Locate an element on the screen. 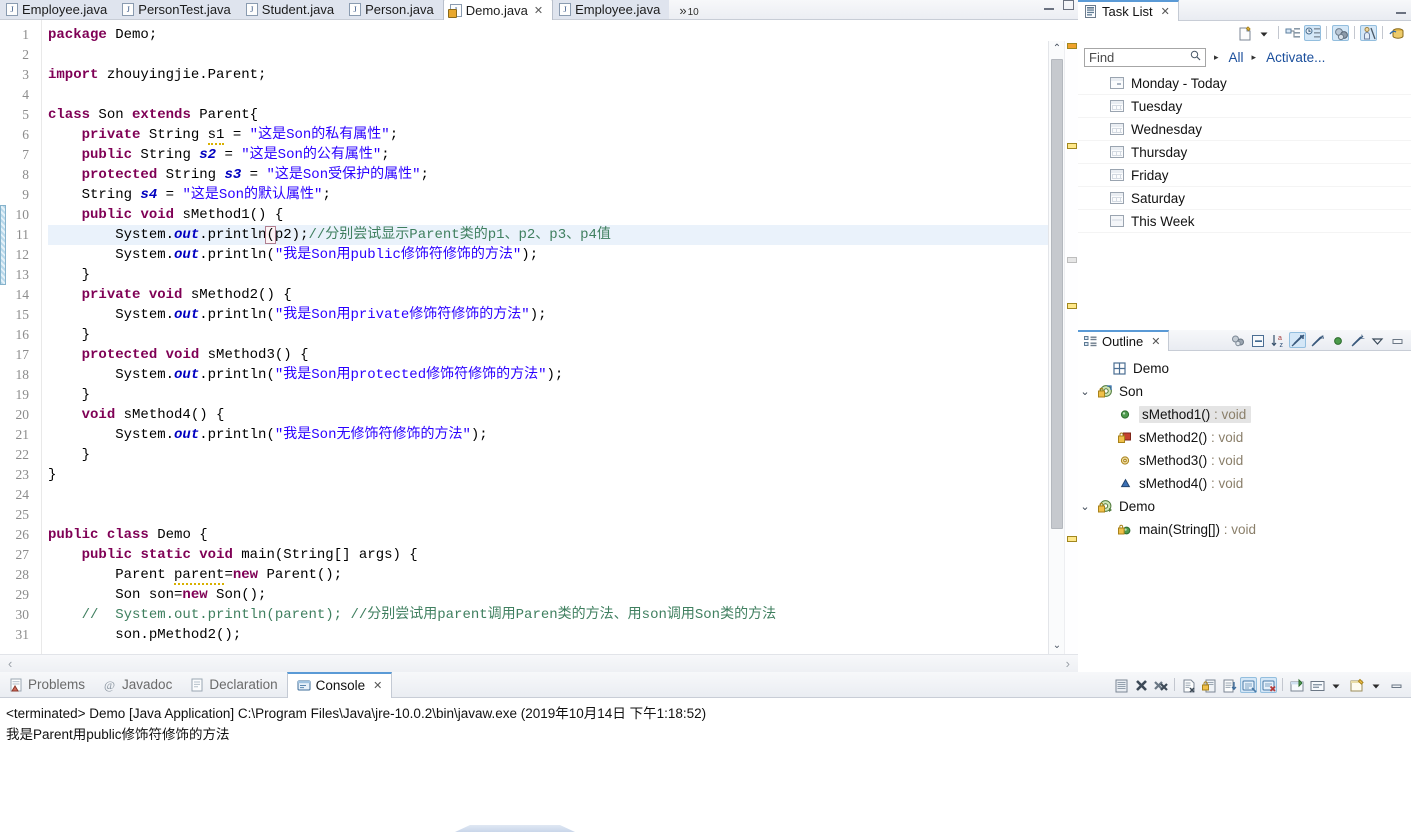  vertical-scroll-thumb is located at coordinates (1057, 294).